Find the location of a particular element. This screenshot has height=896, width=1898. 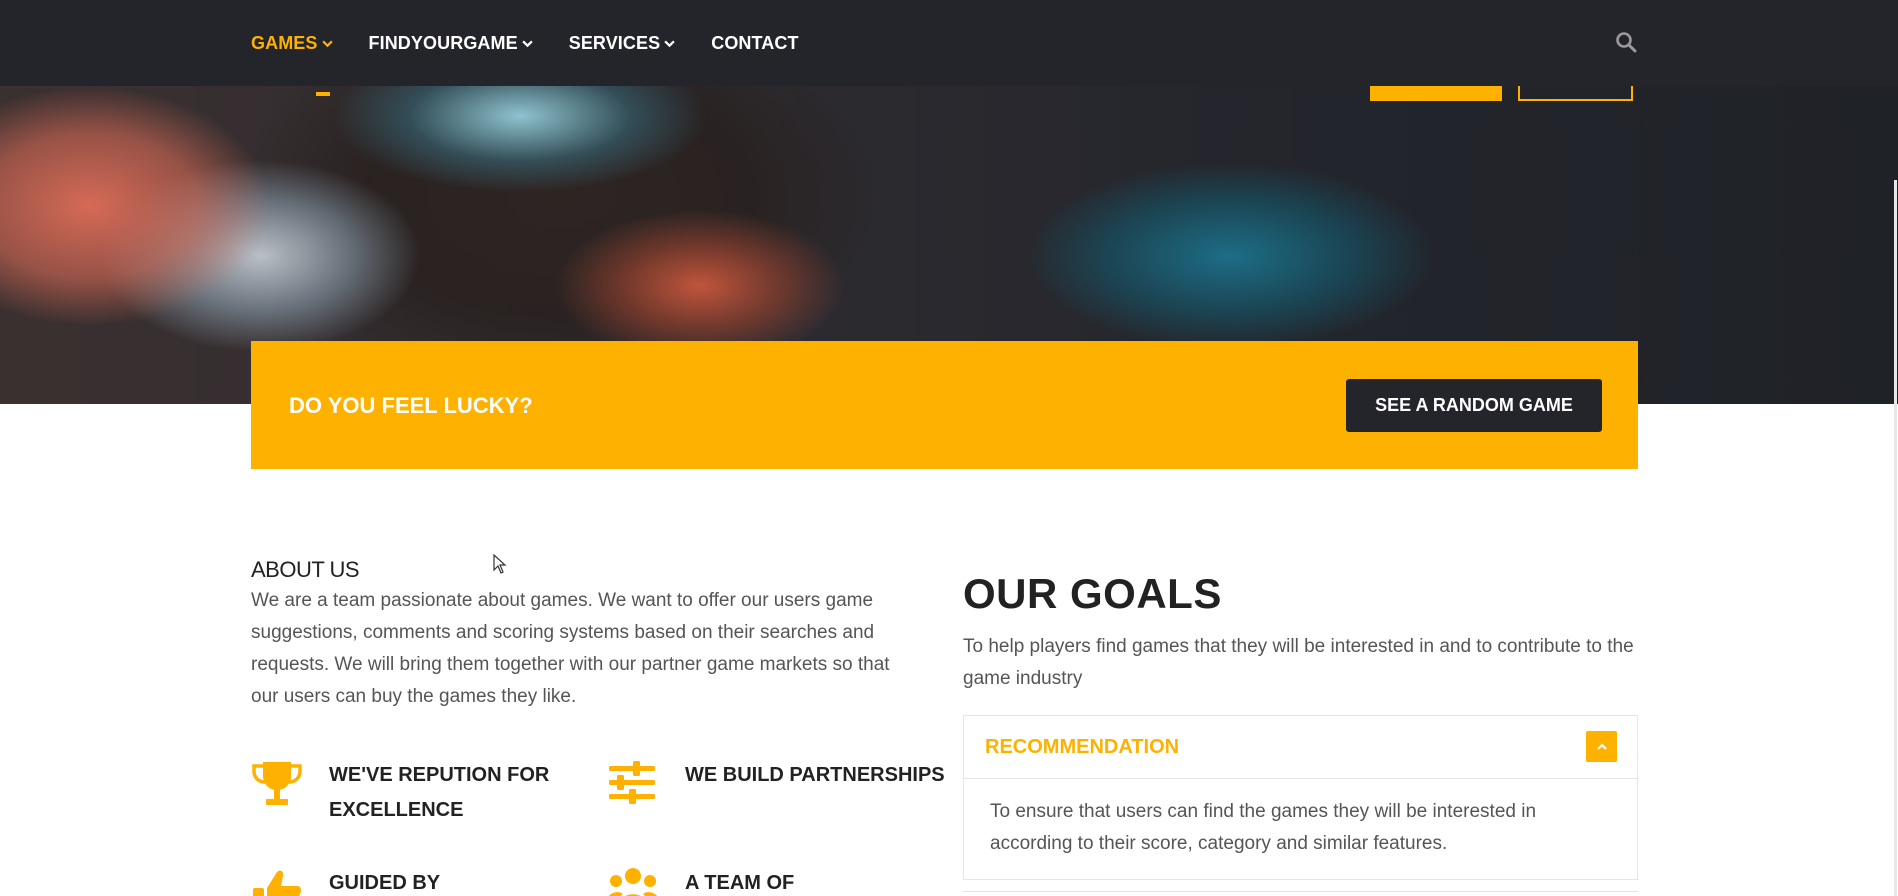

nav-item-contact: CONTACT is located at coordinates (754, 43).